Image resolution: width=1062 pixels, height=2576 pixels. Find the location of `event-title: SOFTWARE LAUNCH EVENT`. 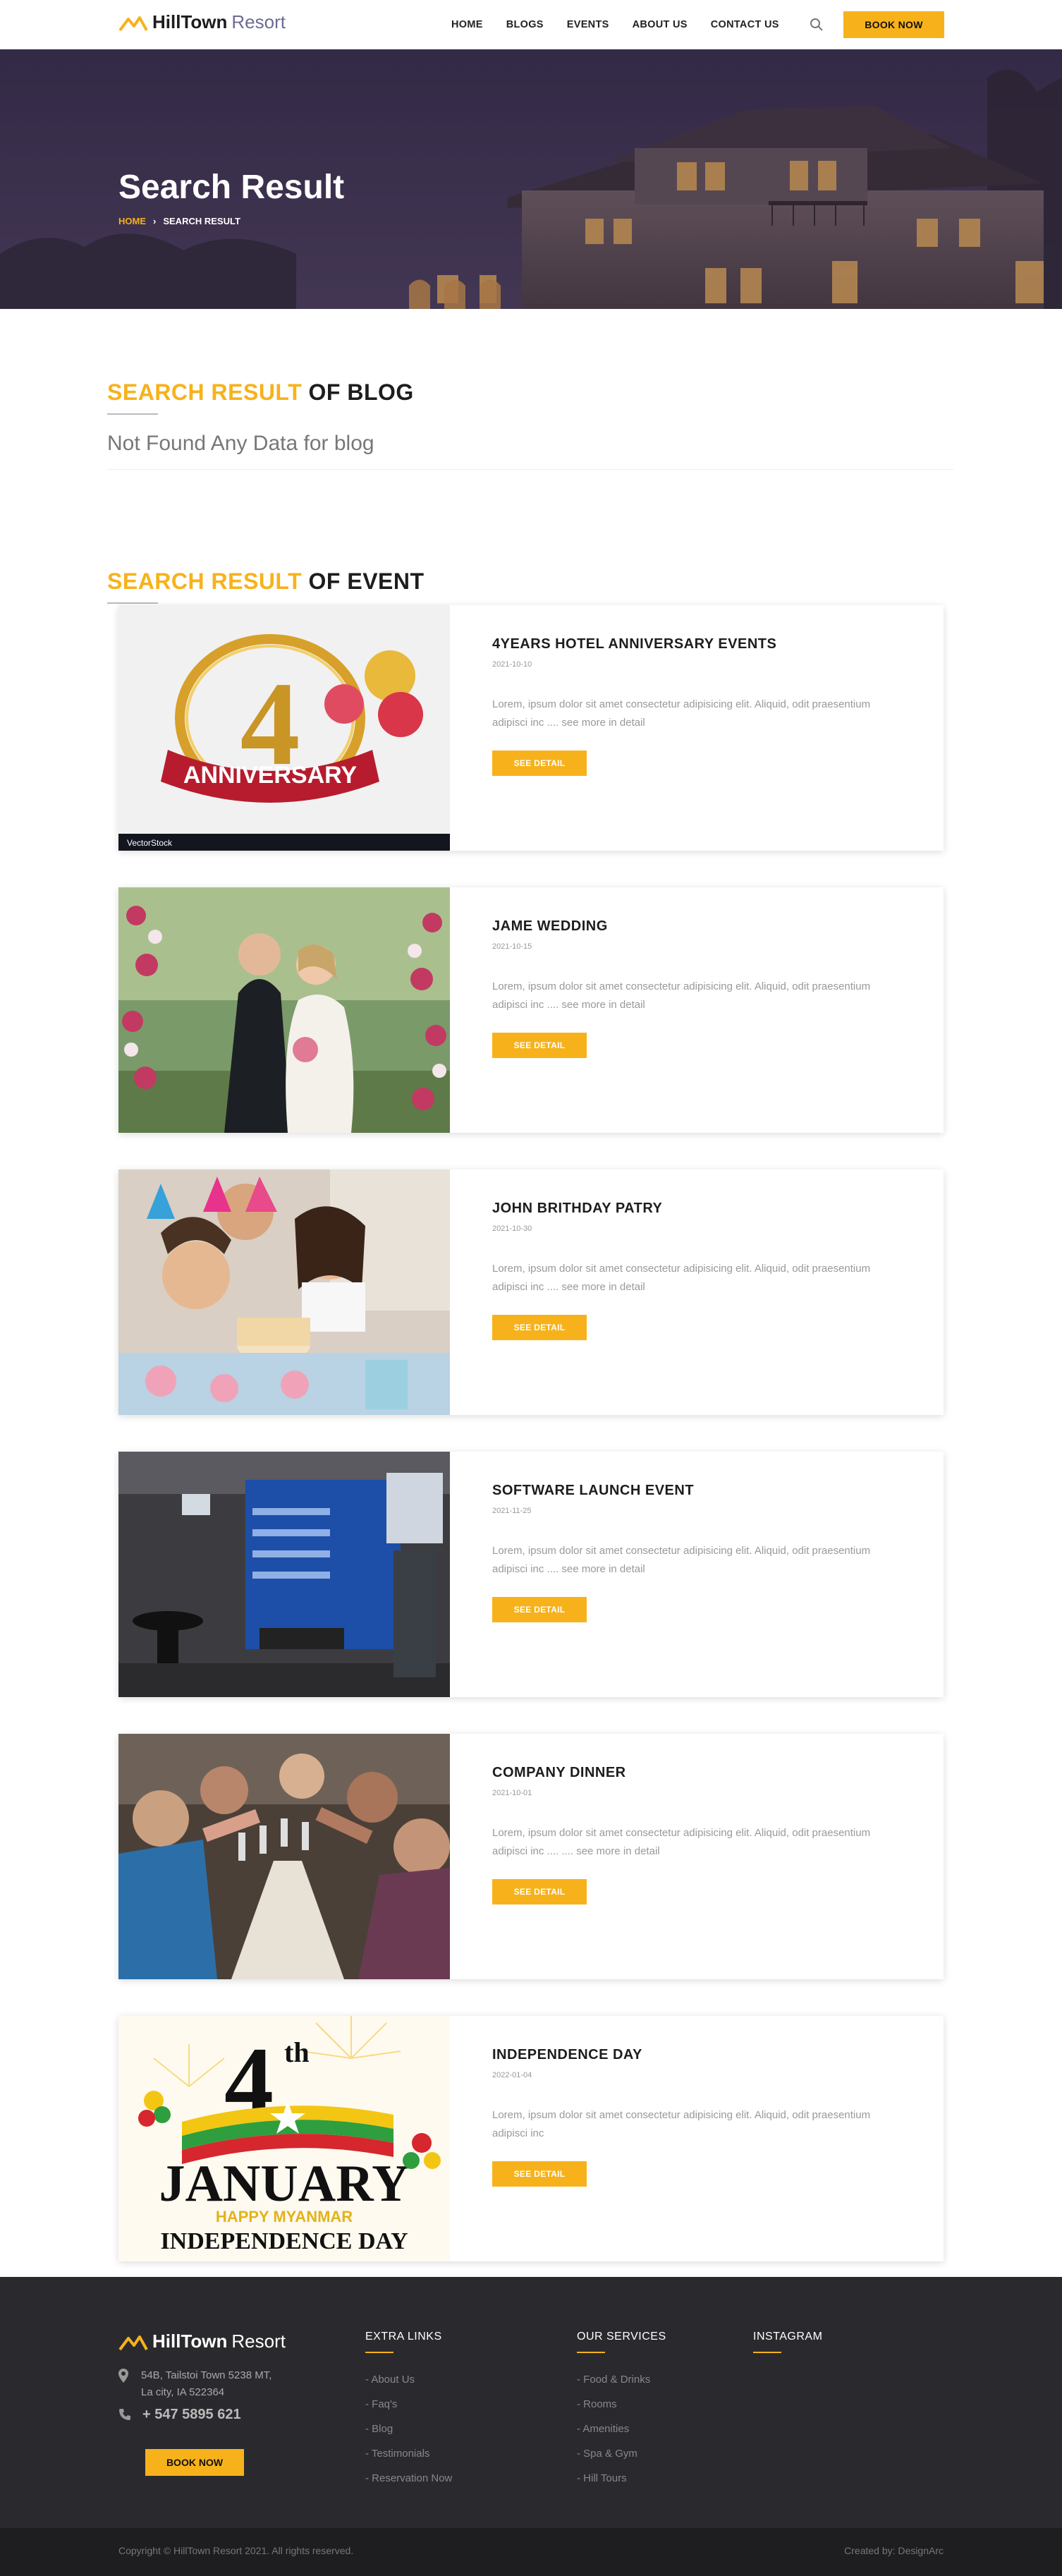

event-title: SOFTWARE LAUNCH EVENT is located at coordinates (593, 1491).